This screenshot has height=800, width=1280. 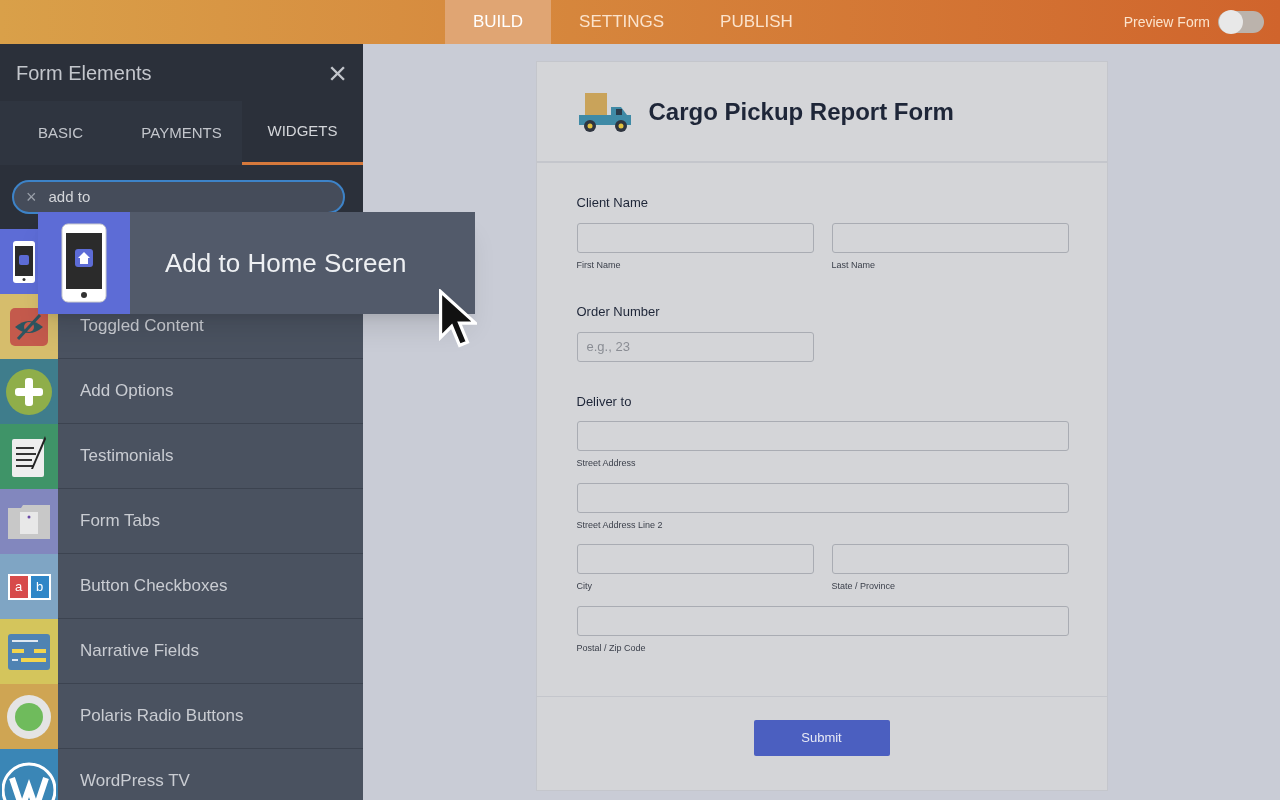 I want to click on field-sublabel: Street Address, so click(x=606, y=463).